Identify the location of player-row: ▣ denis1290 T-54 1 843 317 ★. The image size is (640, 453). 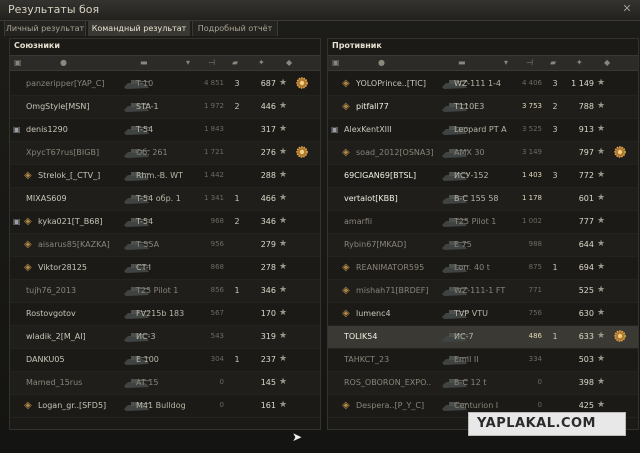
(165, 130).